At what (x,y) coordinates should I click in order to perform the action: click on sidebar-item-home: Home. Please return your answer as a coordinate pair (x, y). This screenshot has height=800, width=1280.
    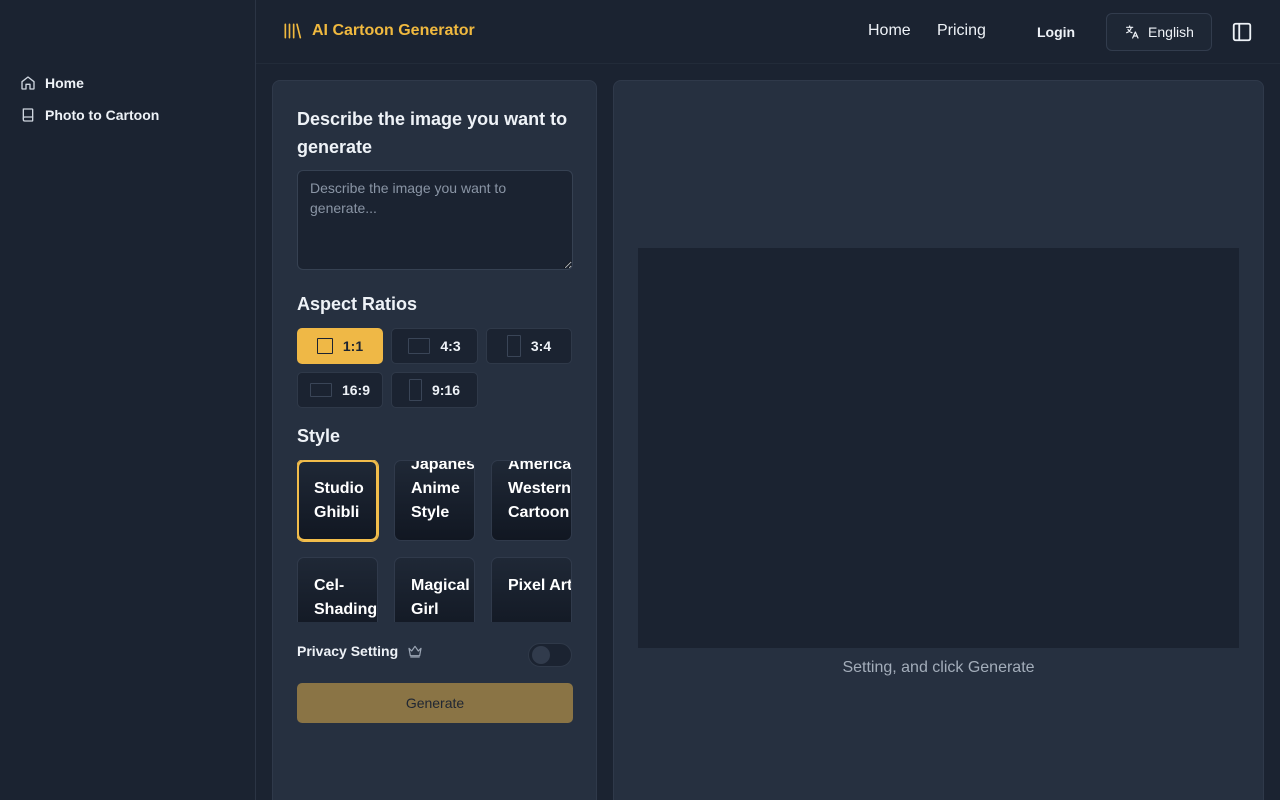
    Looking at the image, I should click on (52, 83).